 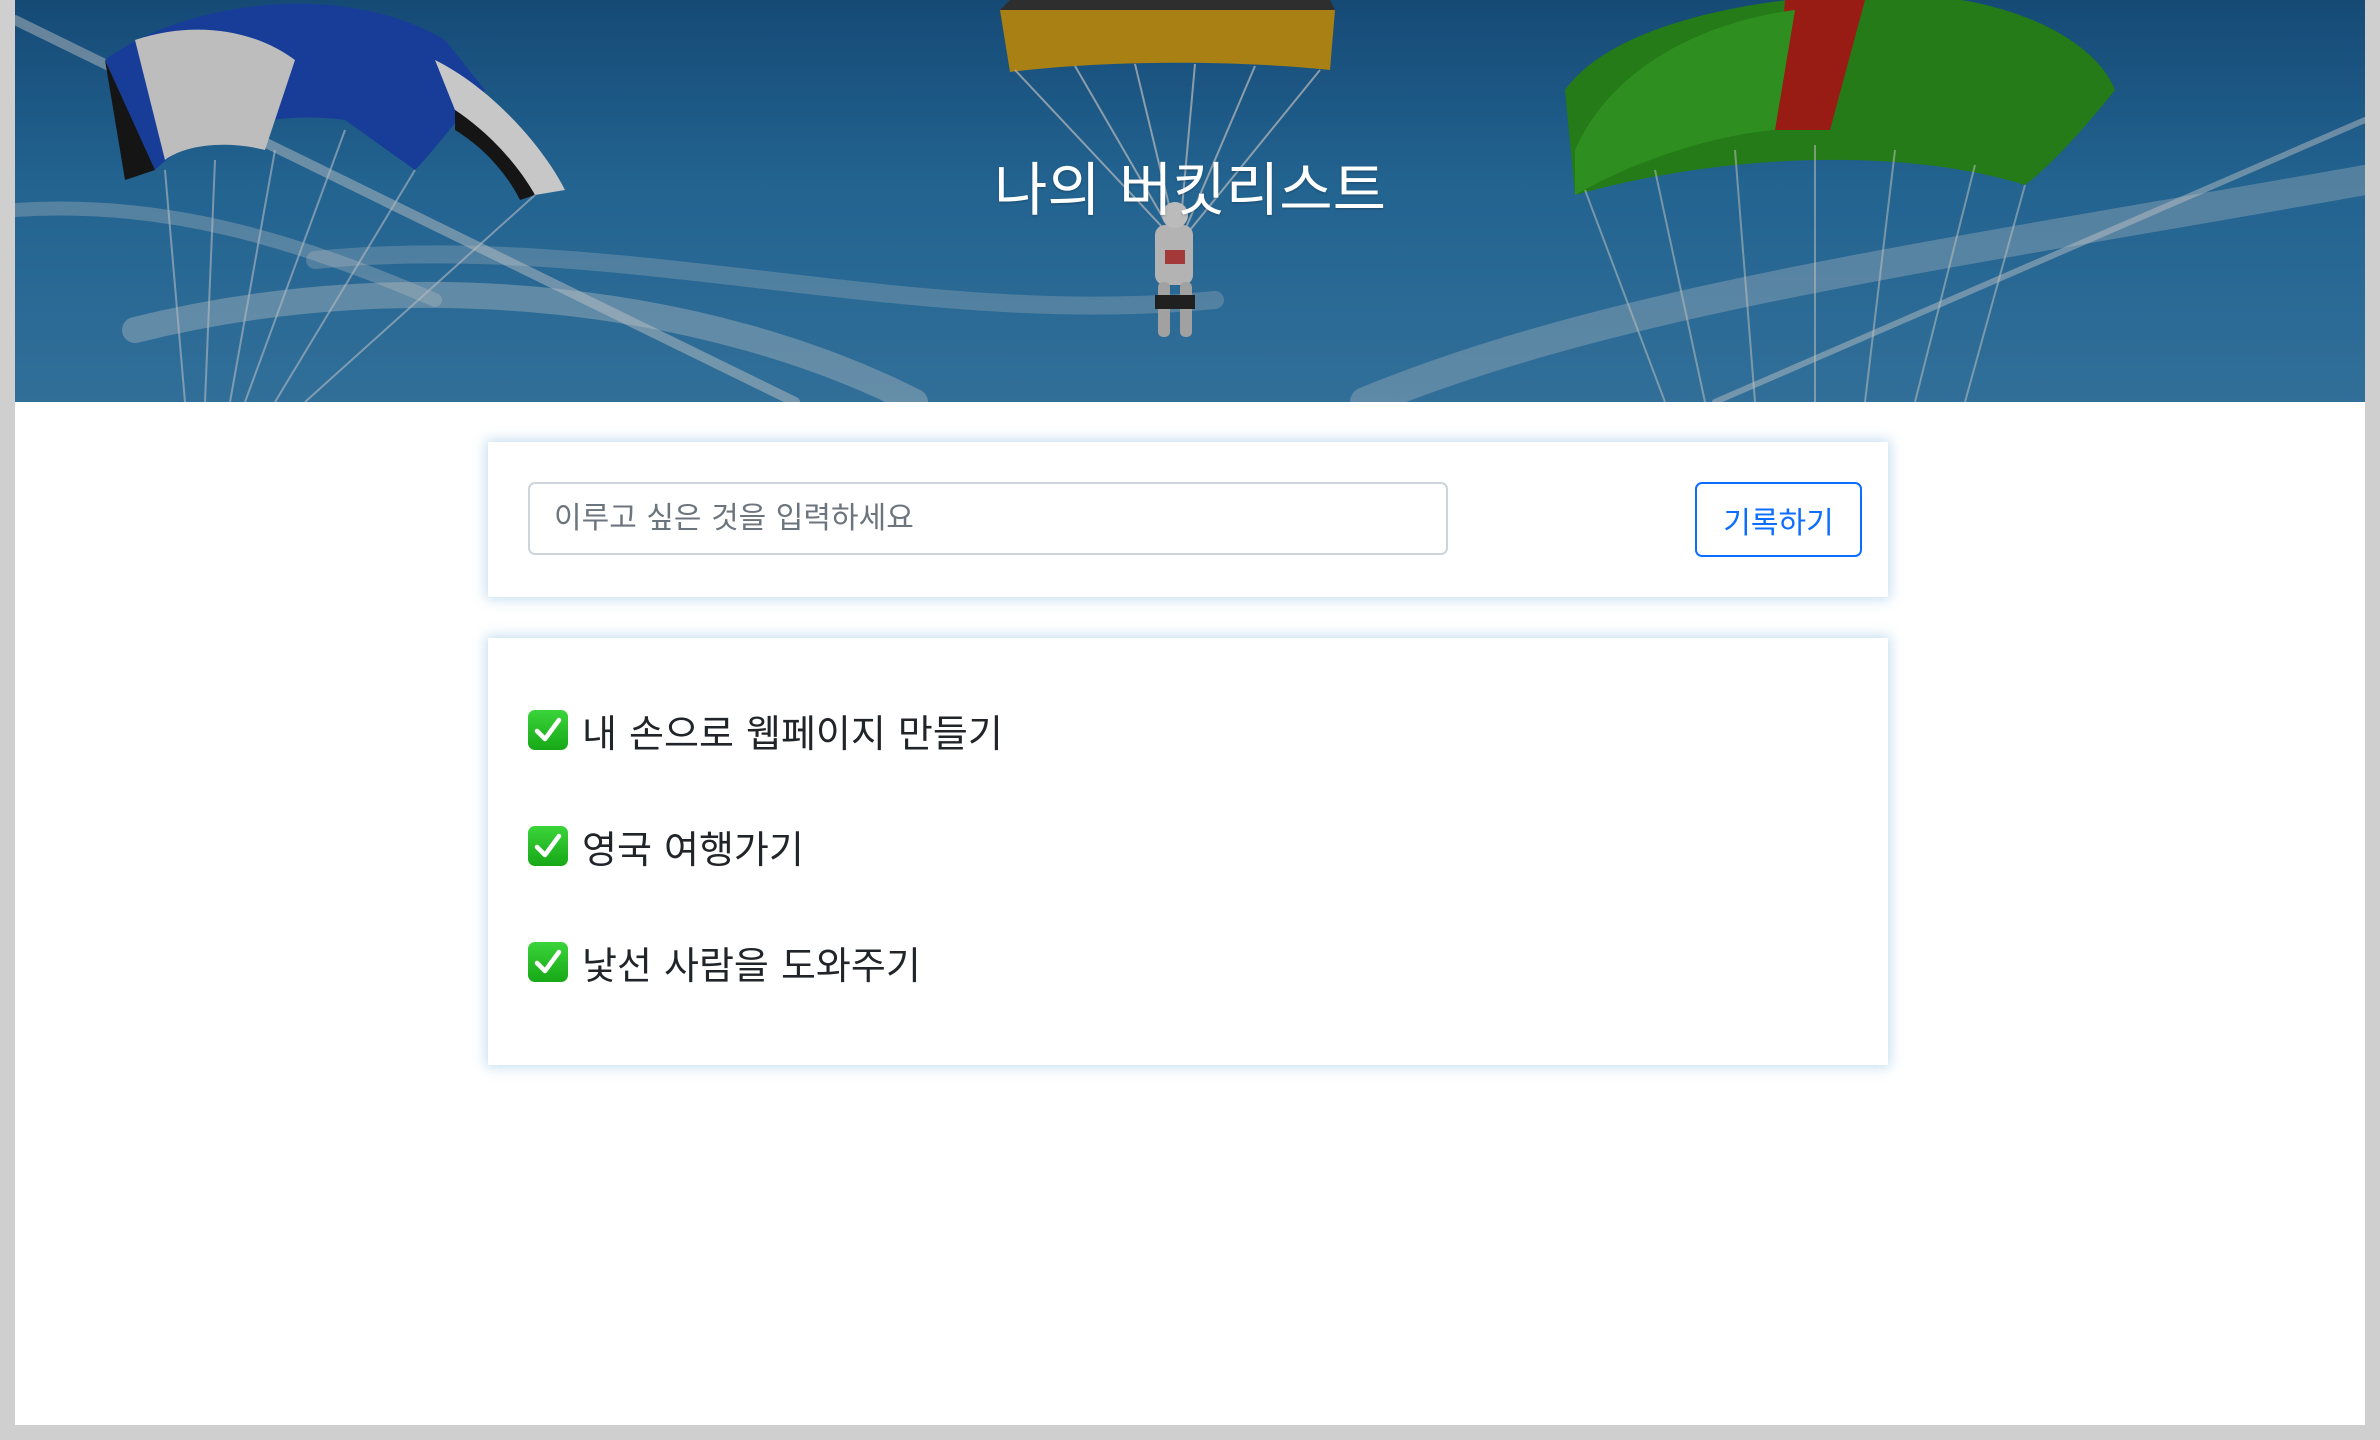 I want to click on list-item-text: 낯선 사람을 도와주기, so click(x=751, y=965).